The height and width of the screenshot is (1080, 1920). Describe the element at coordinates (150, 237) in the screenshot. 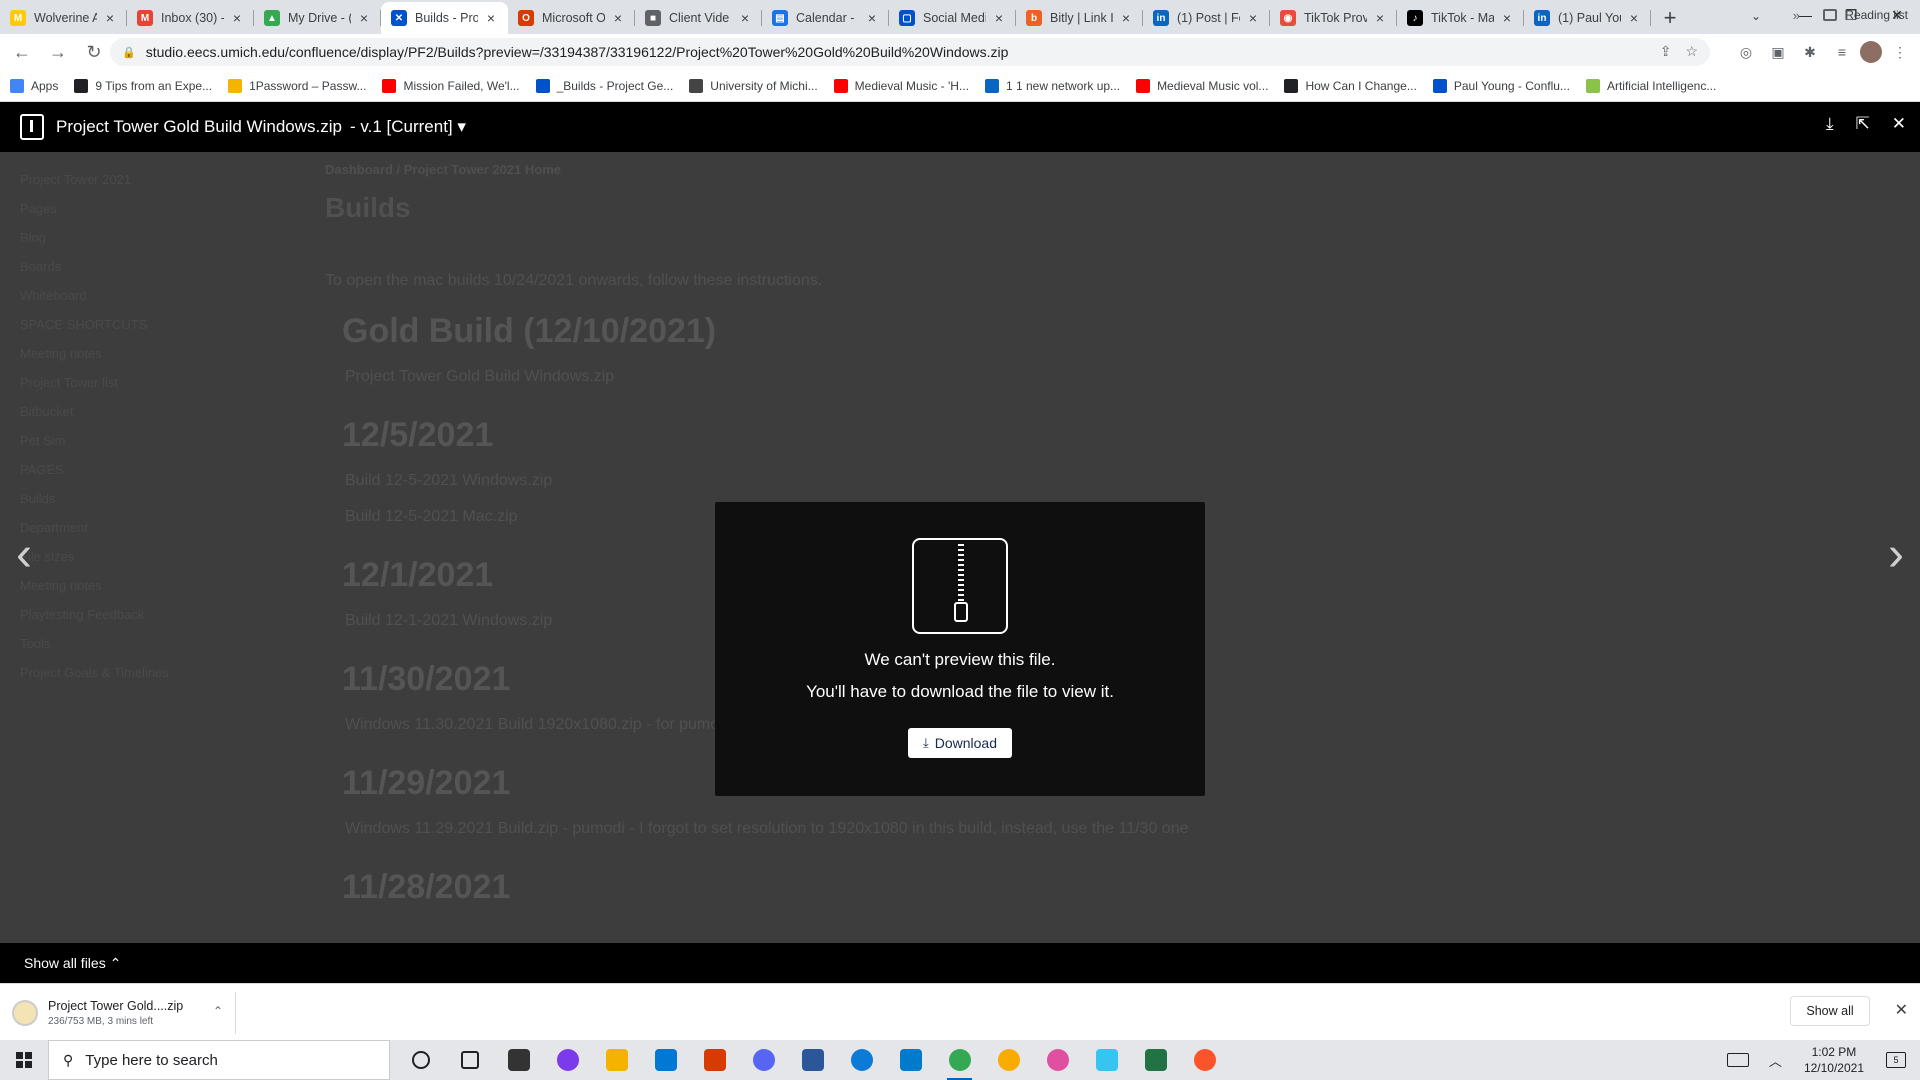

I see `sidebar-item: Blog` at that location.